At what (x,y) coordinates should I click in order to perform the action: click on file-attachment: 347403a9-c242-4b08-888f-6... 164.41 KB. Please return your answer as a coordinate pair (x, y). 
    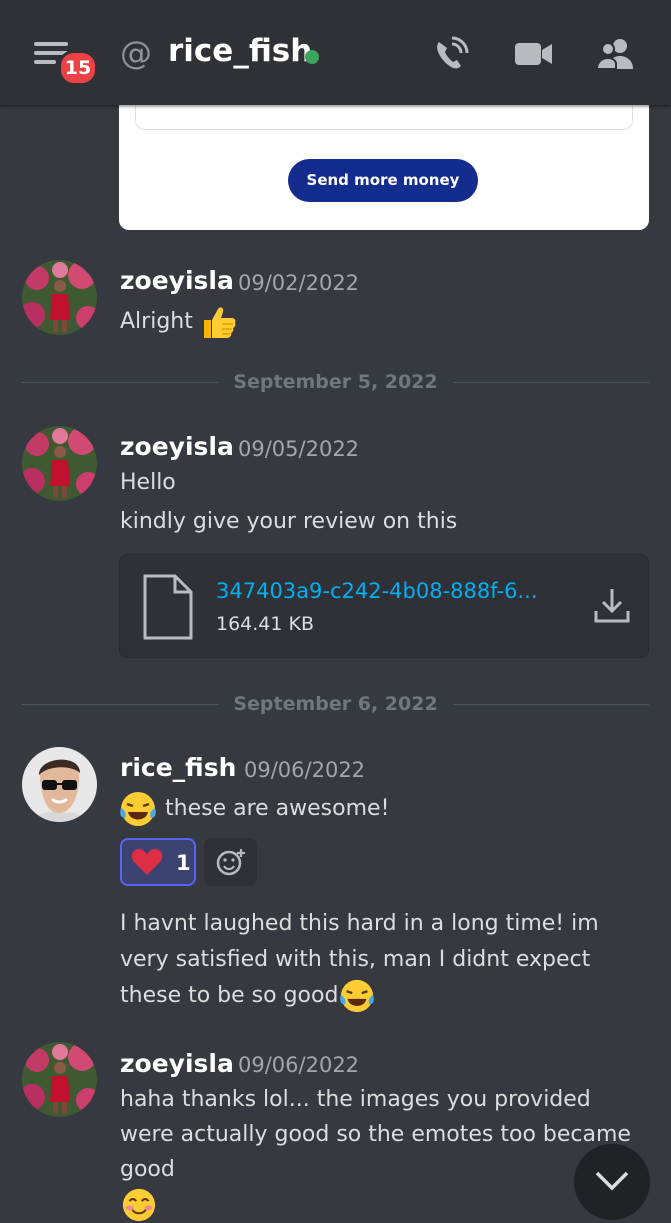
    Looking at the image, I should click on (384, 606).